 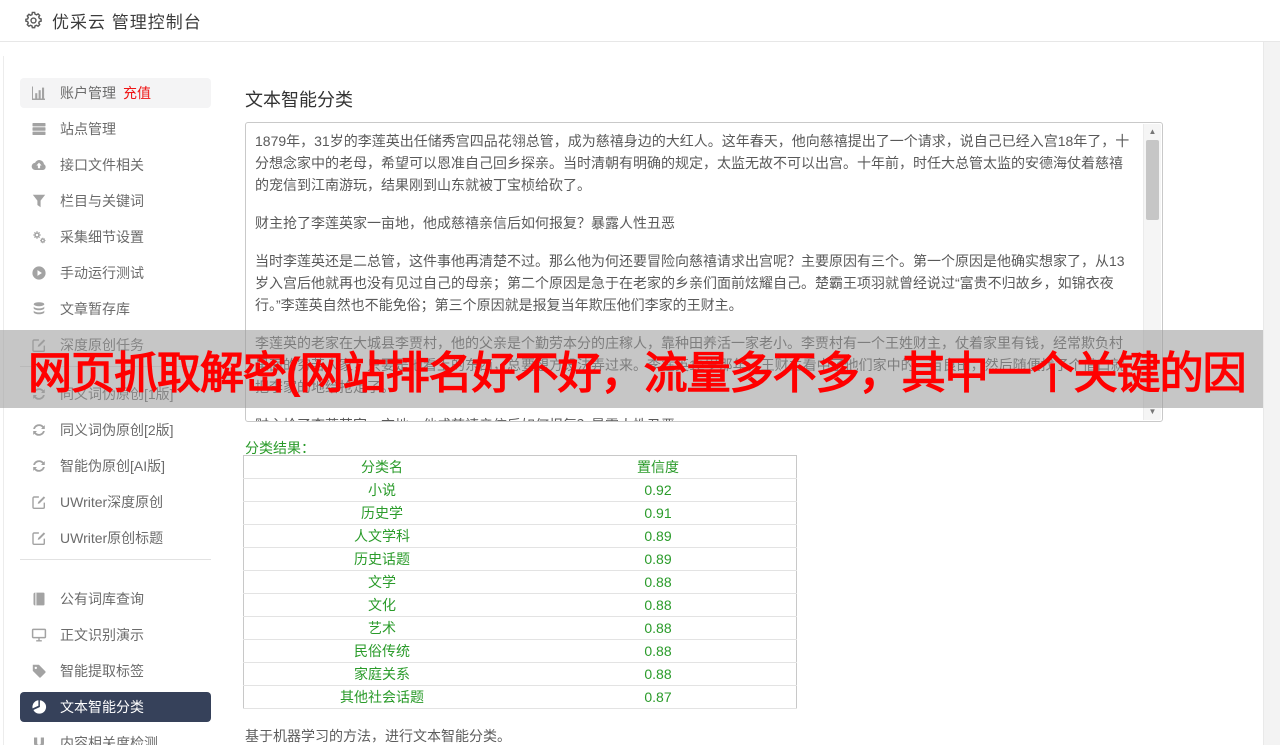 I want to click on watermark-text: 网页抓取解密(网站排名好不好，流量多不多，其中一个关键的因, so click(x=637, y=373).